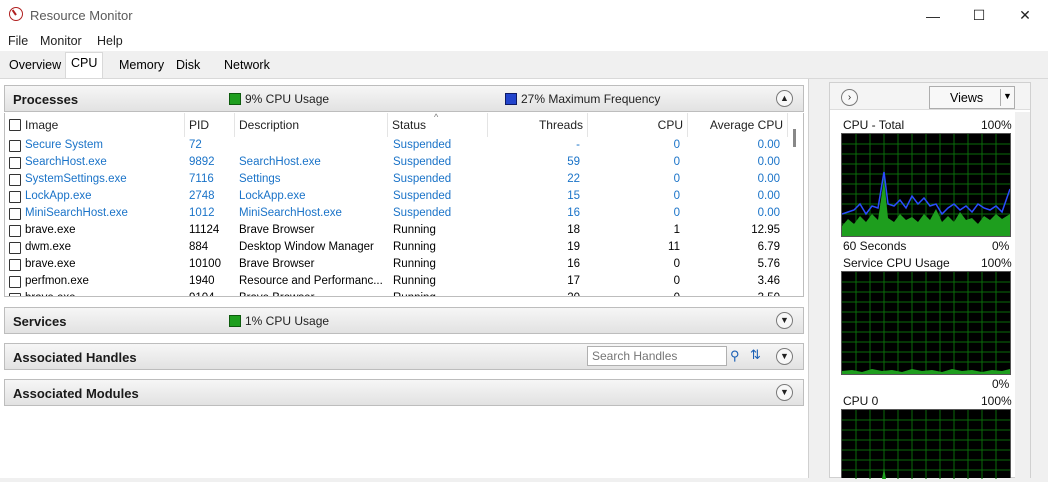 The height and width of the screenshot is (482, 1048). Describe the element at coordinates (784, 98) in the screenshot. I see `collapse-processes-icon: ▲` at that location.